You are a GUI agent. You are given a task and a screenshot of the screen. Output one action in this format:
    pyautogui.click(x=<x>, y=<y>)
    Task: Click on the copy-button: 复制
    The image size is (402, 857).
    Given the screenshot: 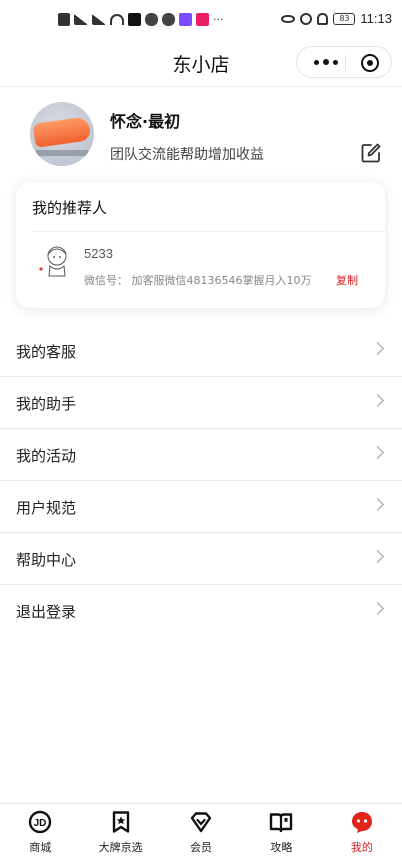 What is the action you would take?
    pyautogui.click(x=347, y=280)
    